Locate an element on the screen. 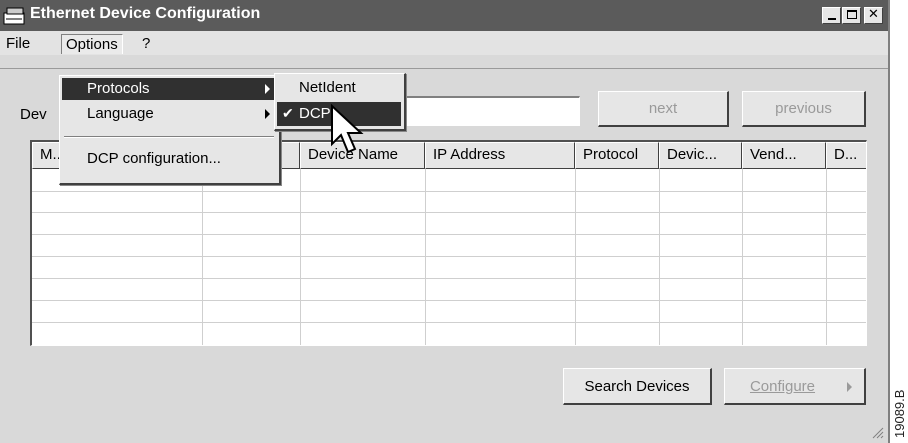 The width and height of the screenshot is (908, 443). column-header-ip-address: IP Address is located at coordinates (500, 155).